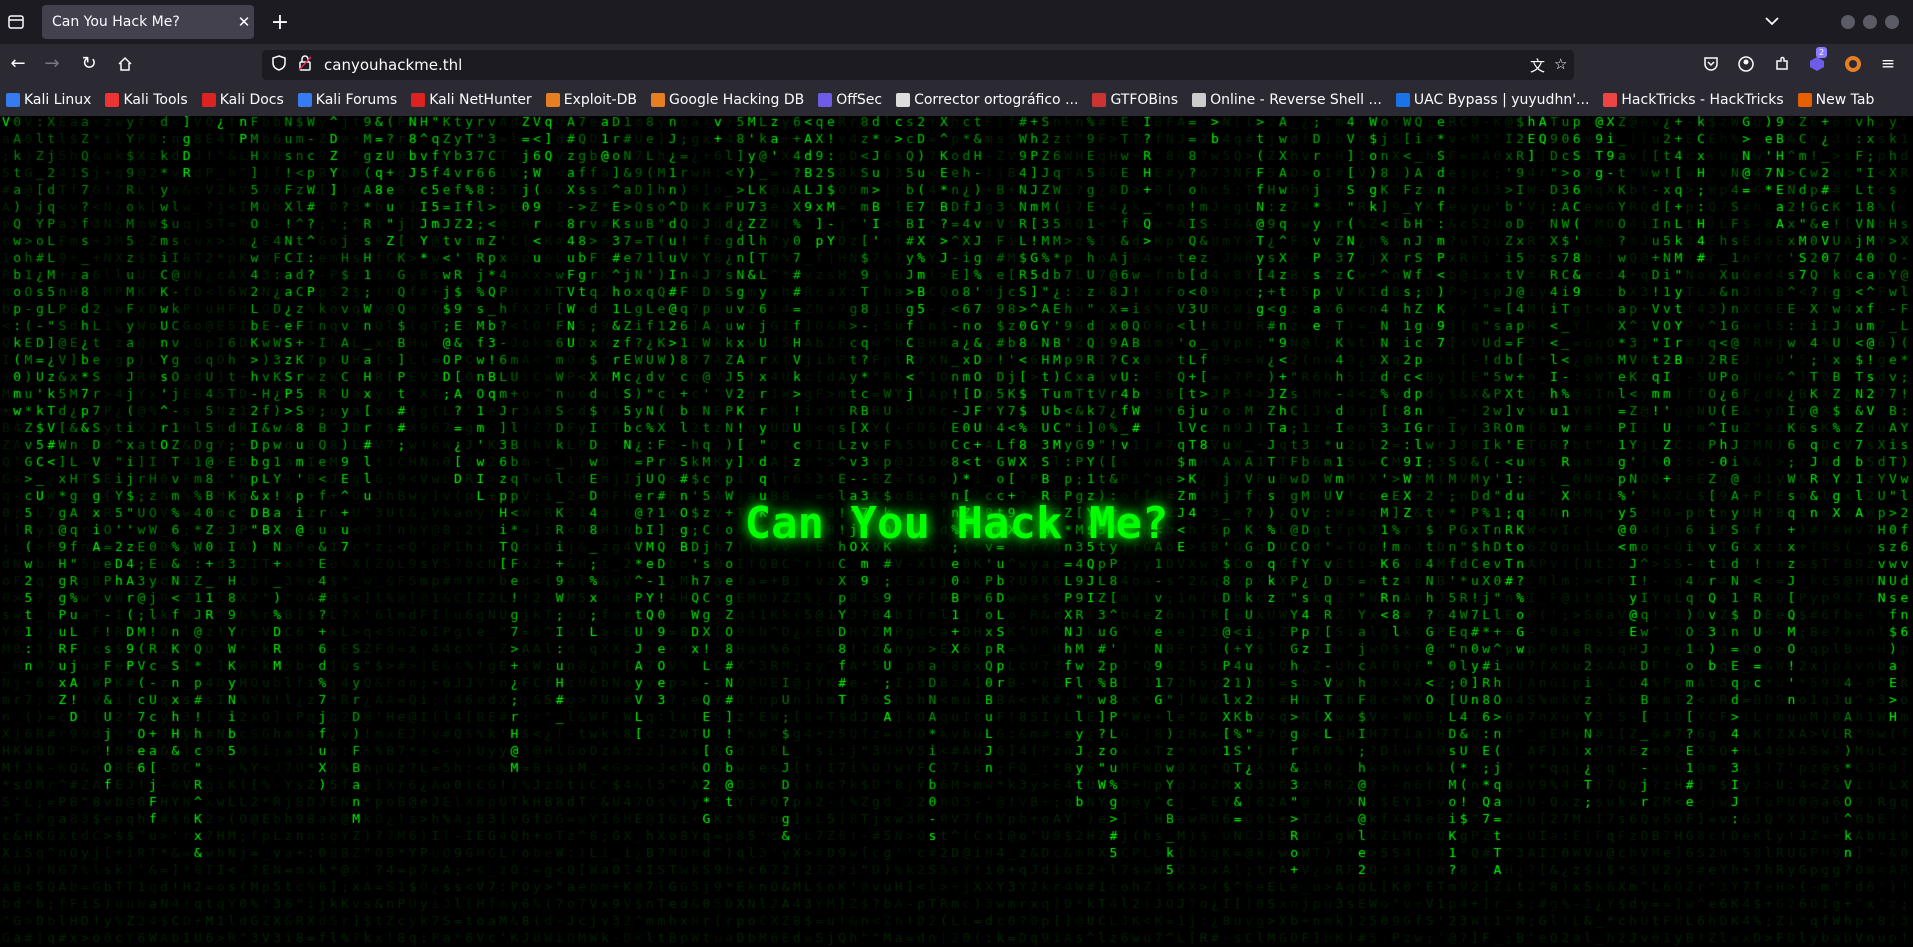  Describe the element at coordinates (1772, 22) in the screenshot. I see `list-all-tabs-chevron-icon` at that location.